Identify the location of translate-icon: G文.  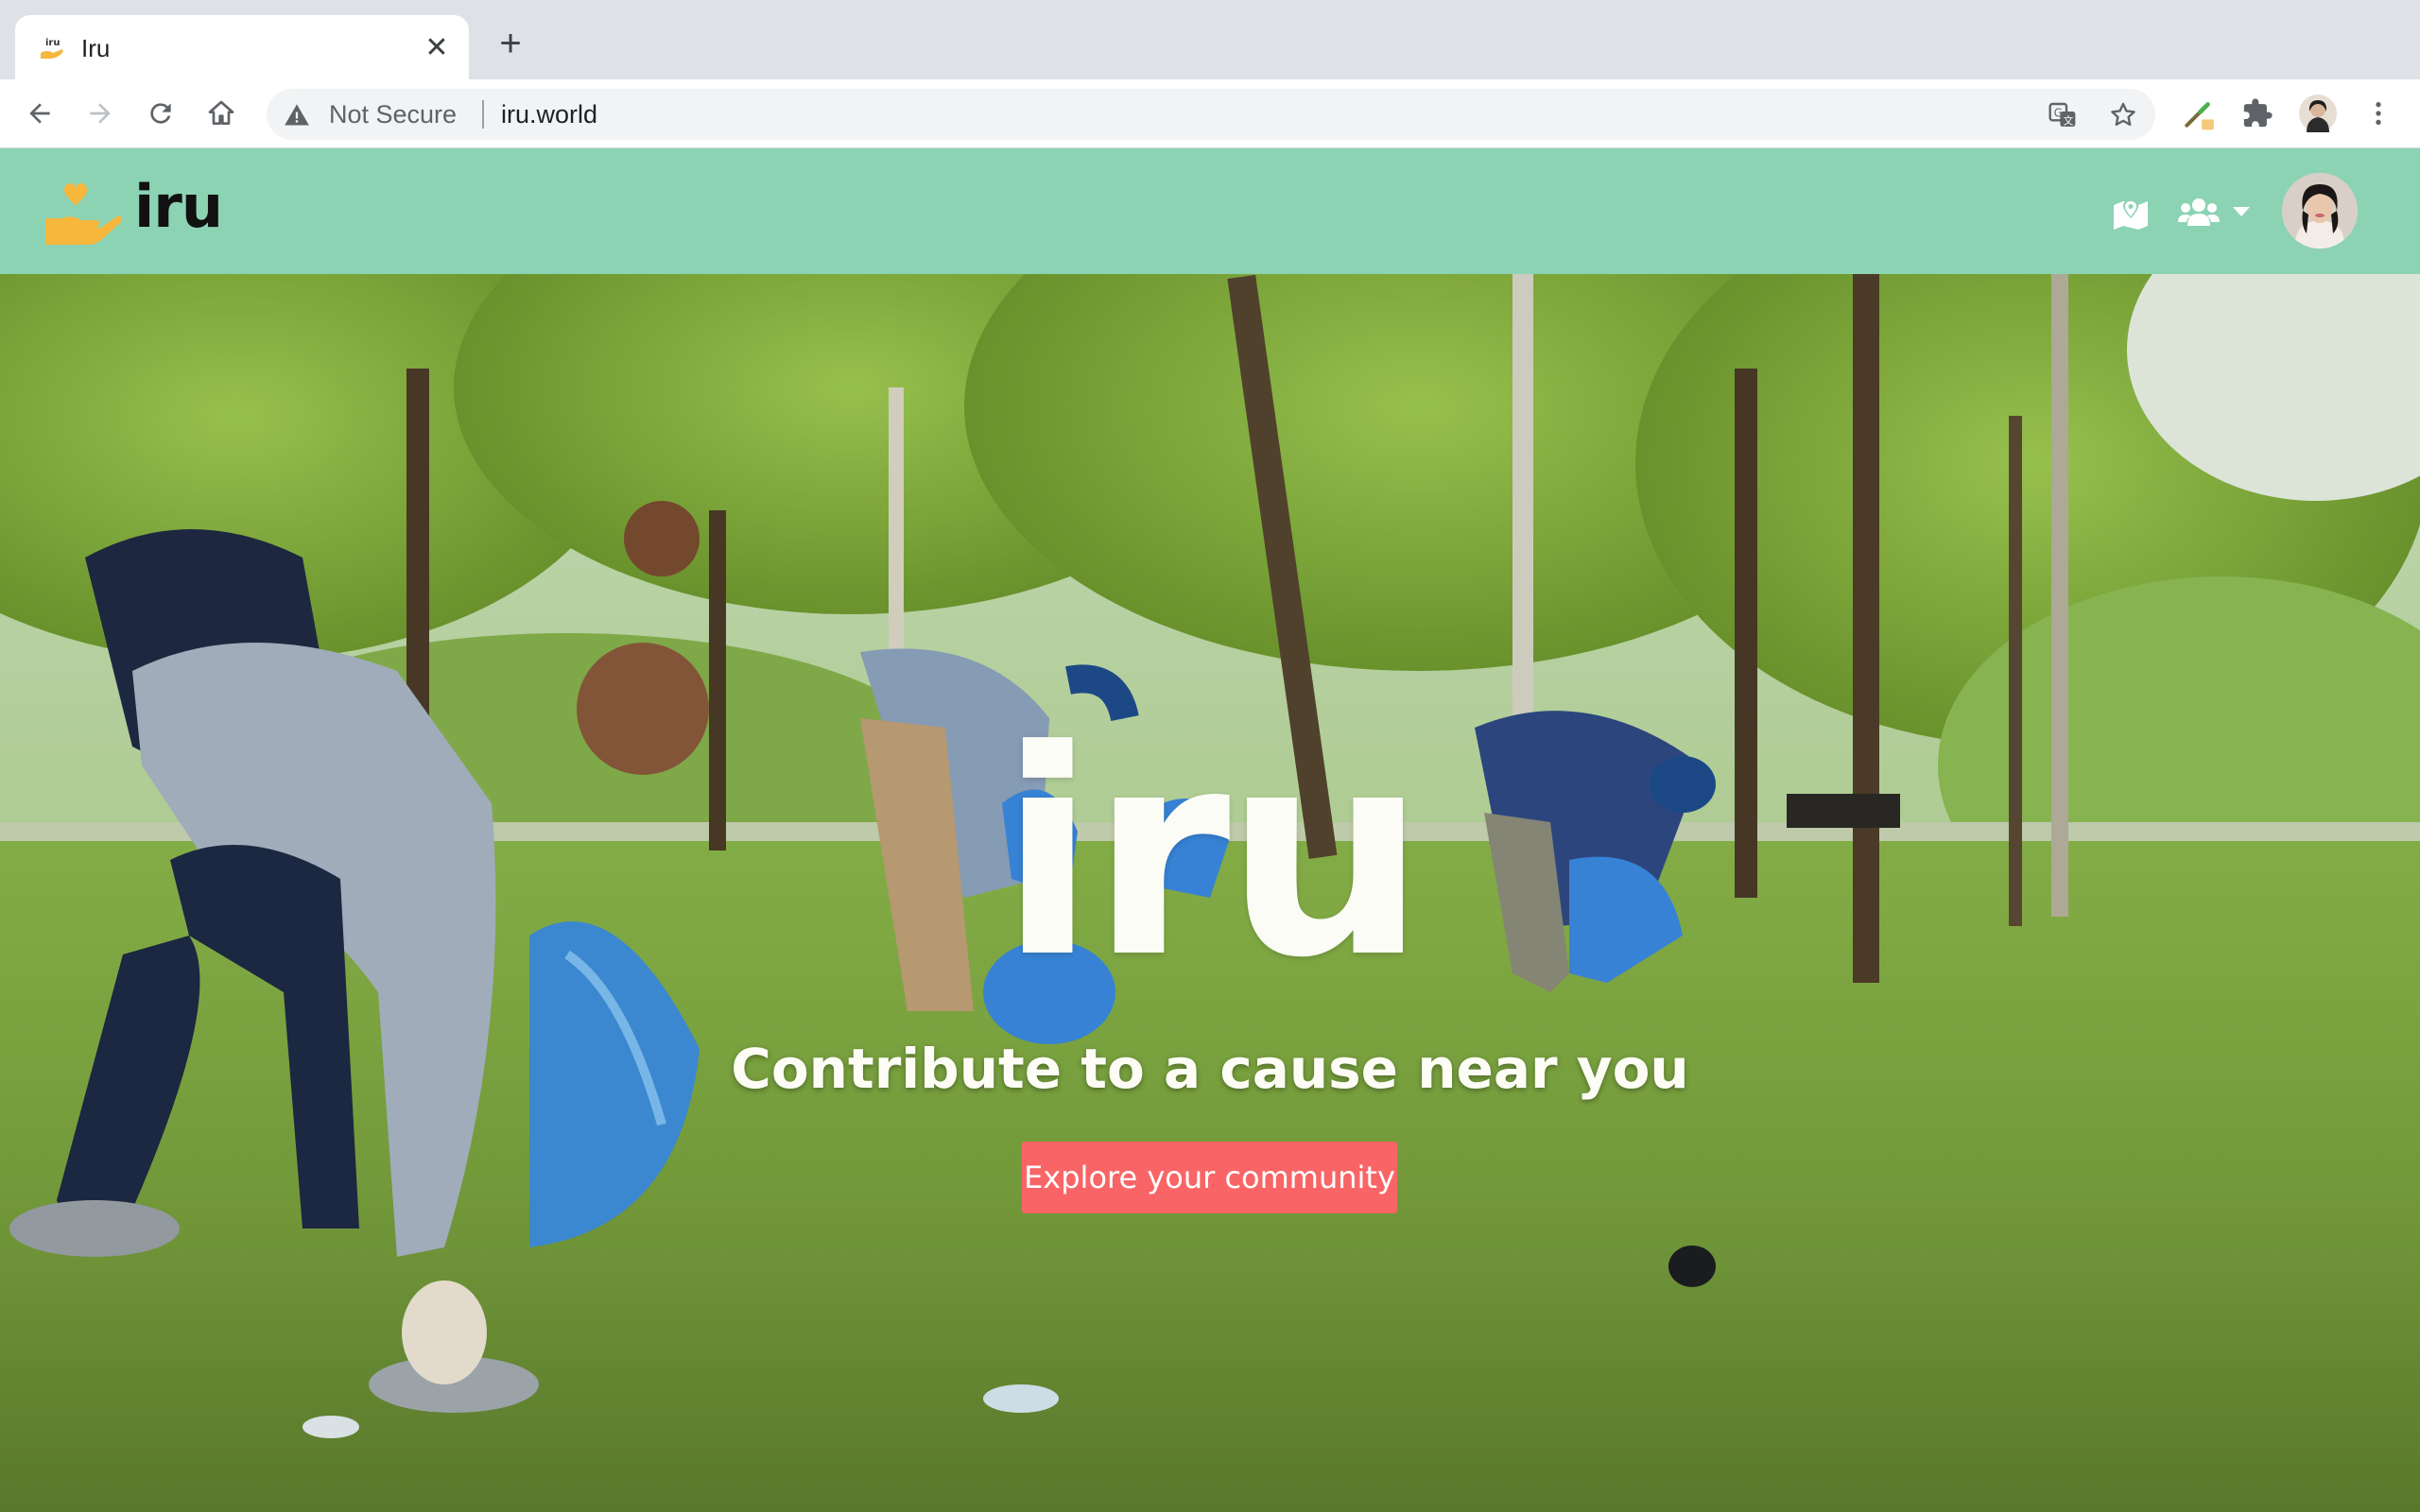
(2063, 115).